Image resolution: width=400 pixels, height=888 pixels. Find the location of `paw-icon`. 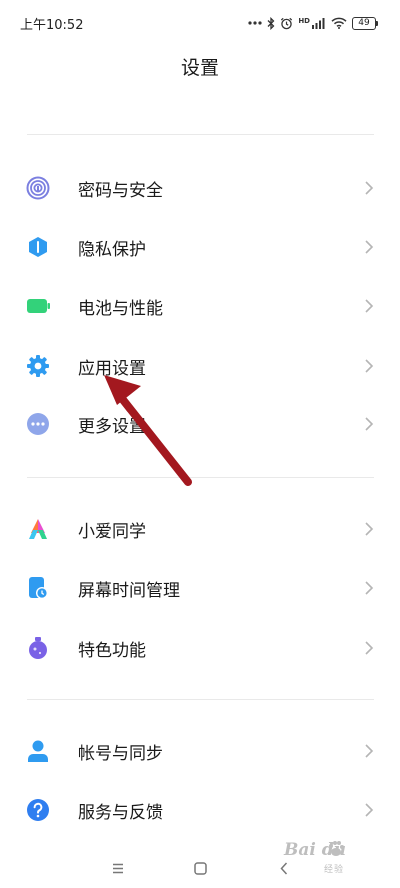

paw-icon is located at coordinates (336, 848).